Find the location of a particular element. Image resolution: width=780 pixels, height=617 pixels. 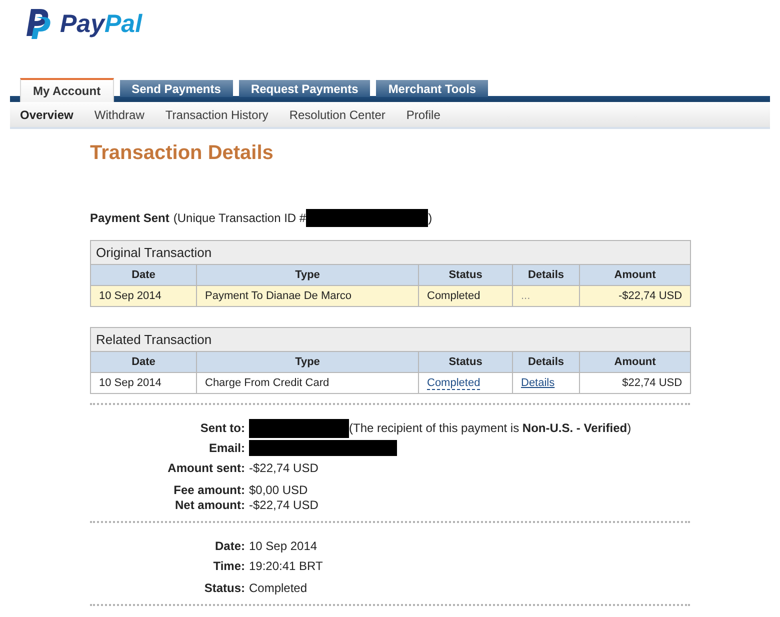

table-caption: Original Transaction is located at coordinates (390, 252).